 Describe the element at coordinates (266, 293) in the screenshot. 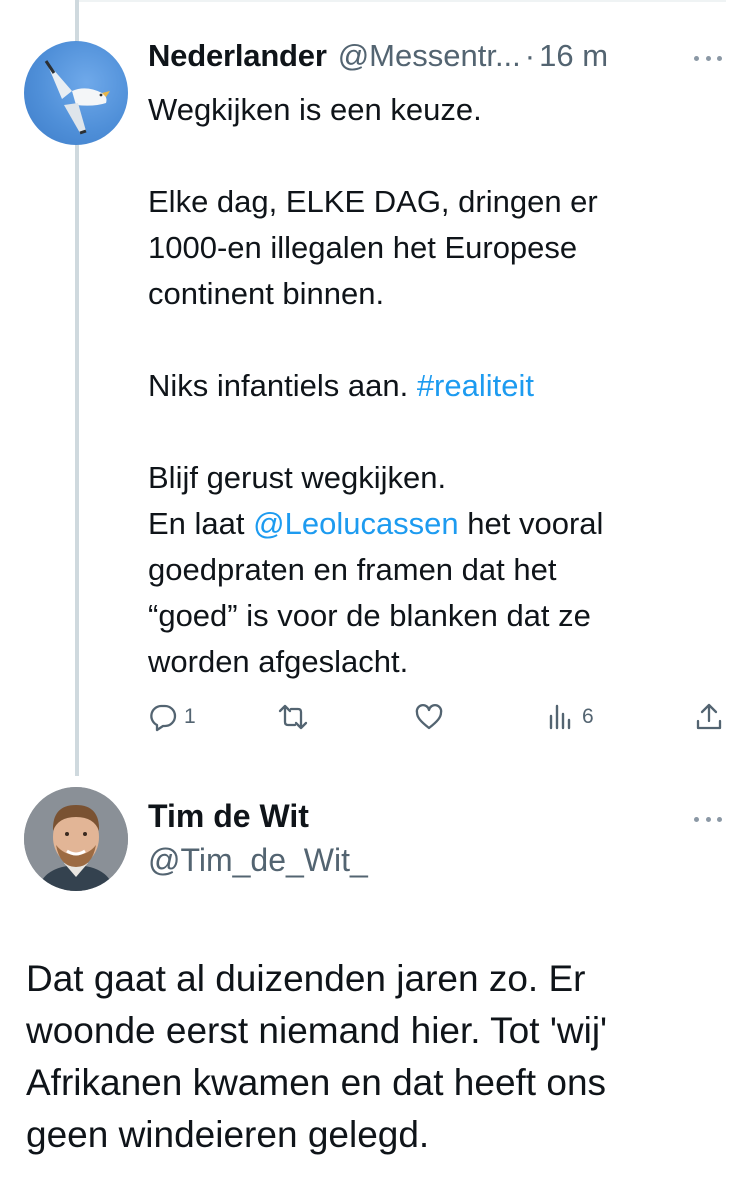

I see `tweet-line: continent binnen.` at that location.